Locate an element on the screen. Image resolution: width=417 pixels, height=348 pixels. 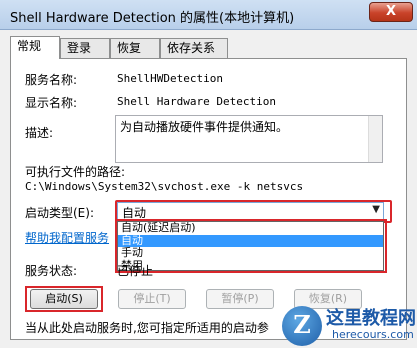
title-bar: Shell Hardware Detection 的属性(本地计算机) X is located at coordinates (208, 15).